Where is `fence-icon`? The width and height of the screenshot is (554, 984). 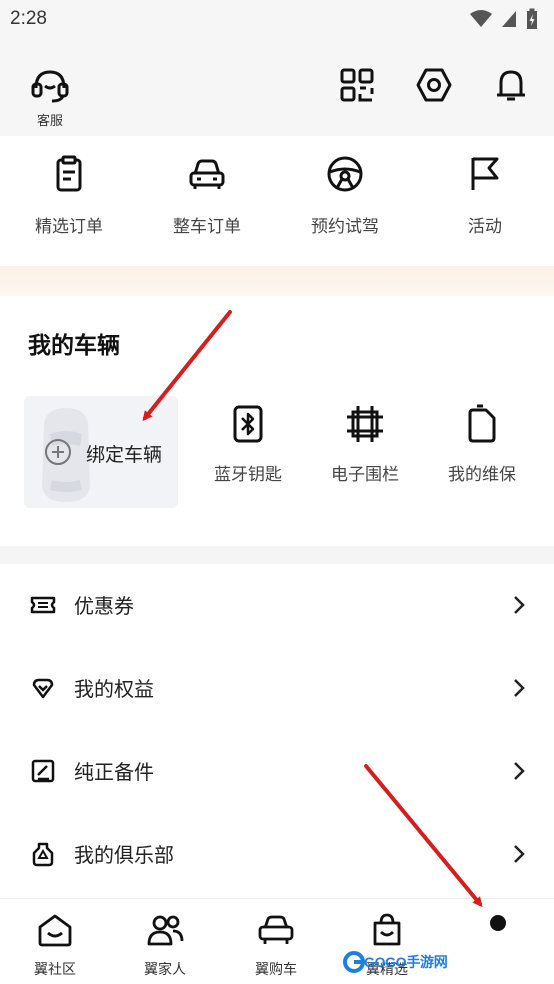
fence-icon is located at coordinates (365, 424).